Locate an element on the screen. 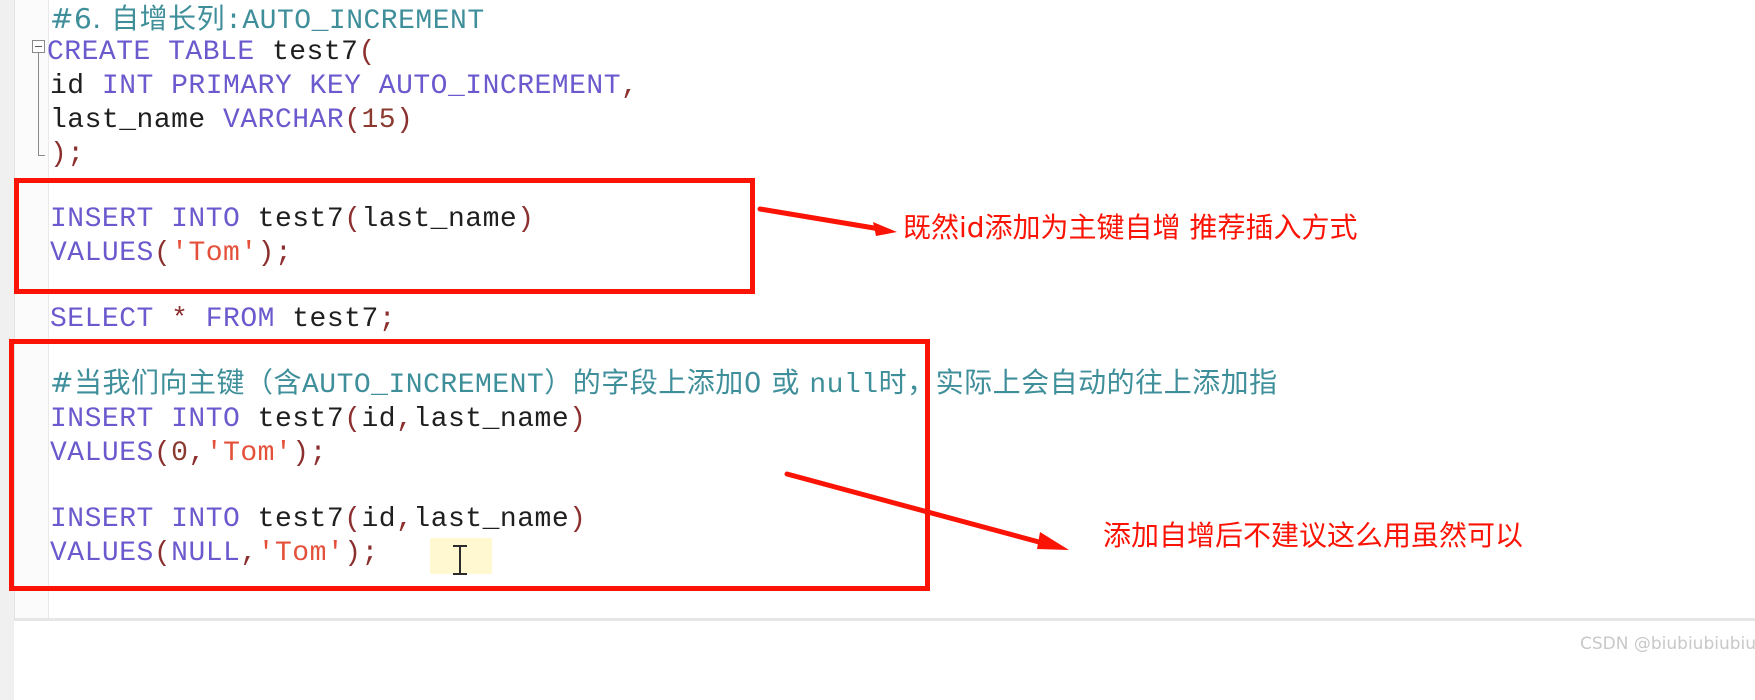 This screenshot has width=1755, height=700. code-line-create-close: ); is located at coordinates (67, 155).